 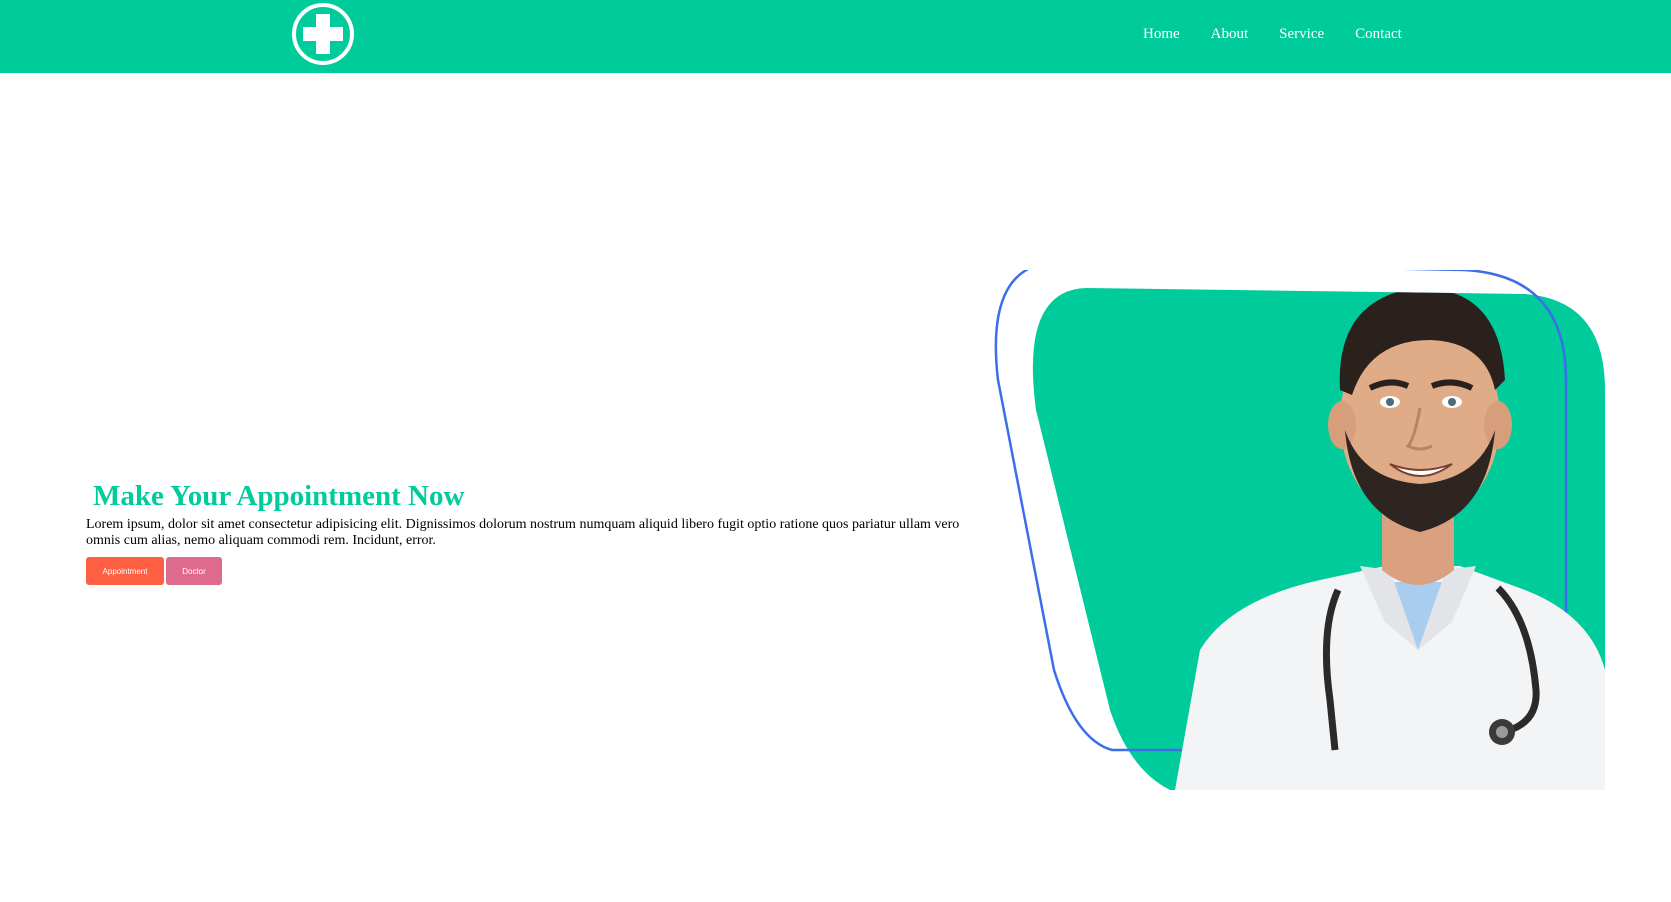 I want to click on hero-buttons: Appointment Doctor, so click(x=536, y=571).